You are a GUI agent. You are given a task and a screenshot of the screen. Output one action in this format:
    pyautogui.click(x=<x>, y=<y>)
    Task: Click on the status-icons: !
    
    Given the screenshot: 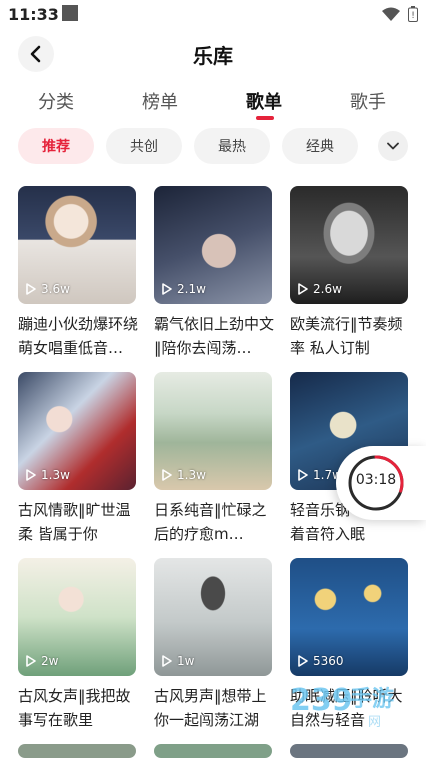 What is the action you would take?
    pyautogui.click(x=400, y=14)
    